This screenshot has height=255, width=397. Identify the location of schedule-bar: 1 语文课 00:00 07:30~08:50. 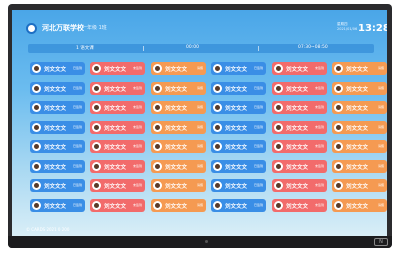
(201, 48).